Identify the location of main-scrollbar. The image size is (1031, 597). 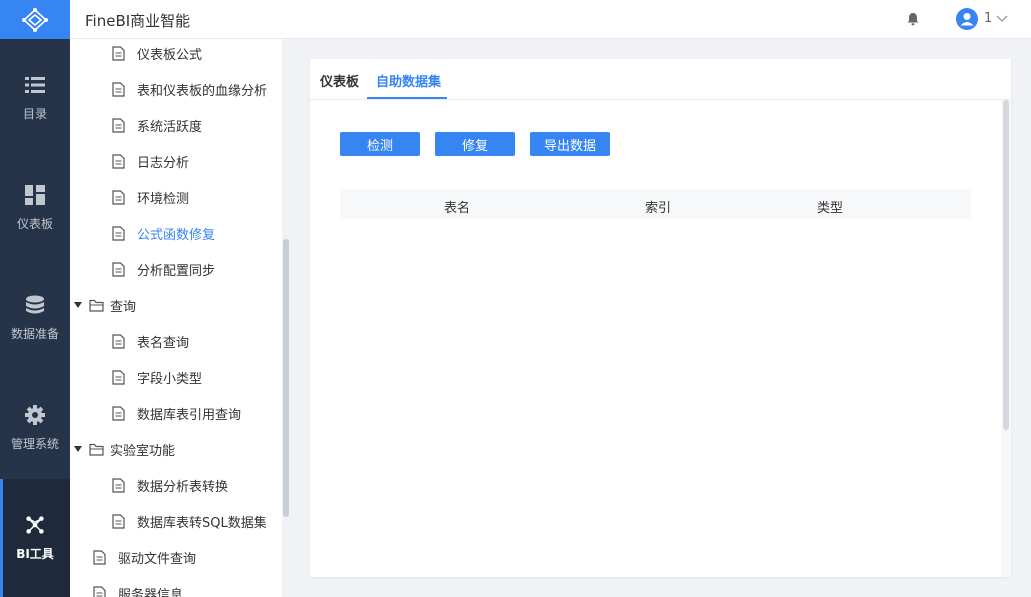
(1006, 338).